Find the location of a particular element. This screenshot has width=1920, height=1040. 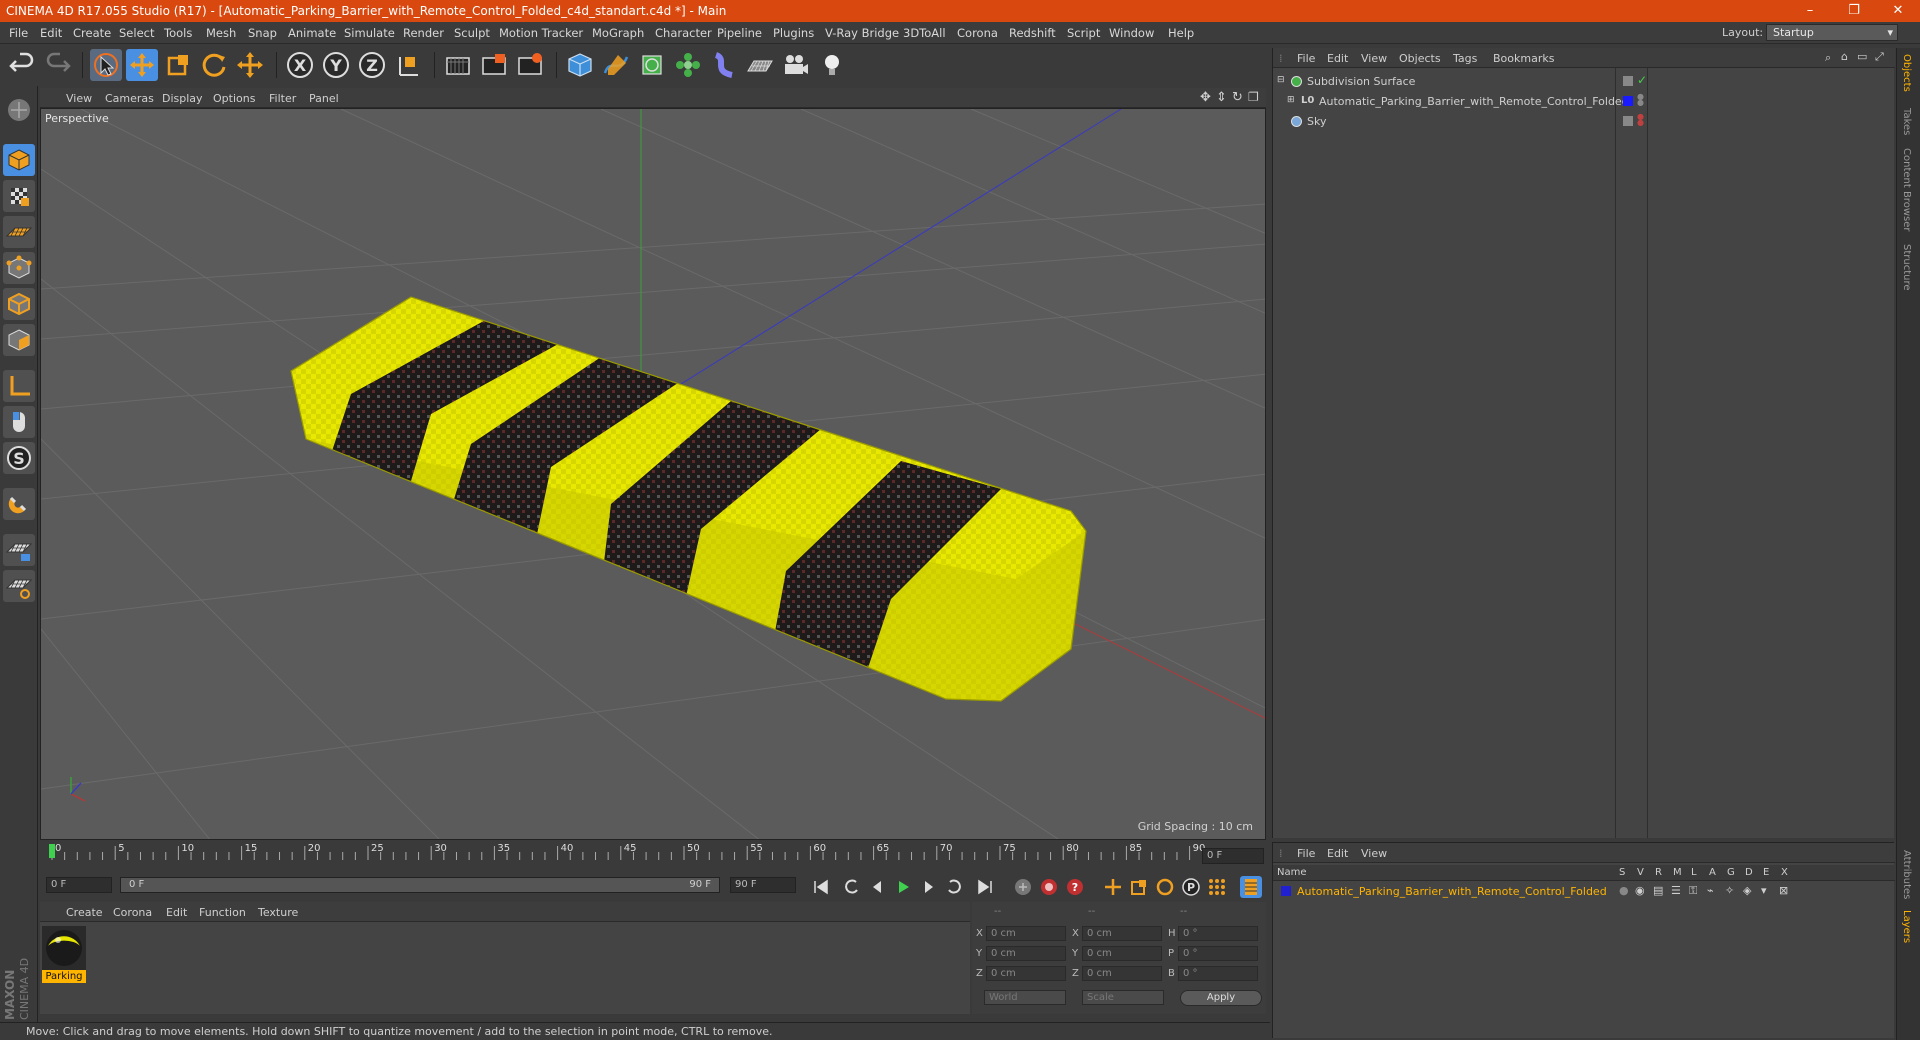

object-row-sky: Sky ● ● is located at coordinates (1584, 122).